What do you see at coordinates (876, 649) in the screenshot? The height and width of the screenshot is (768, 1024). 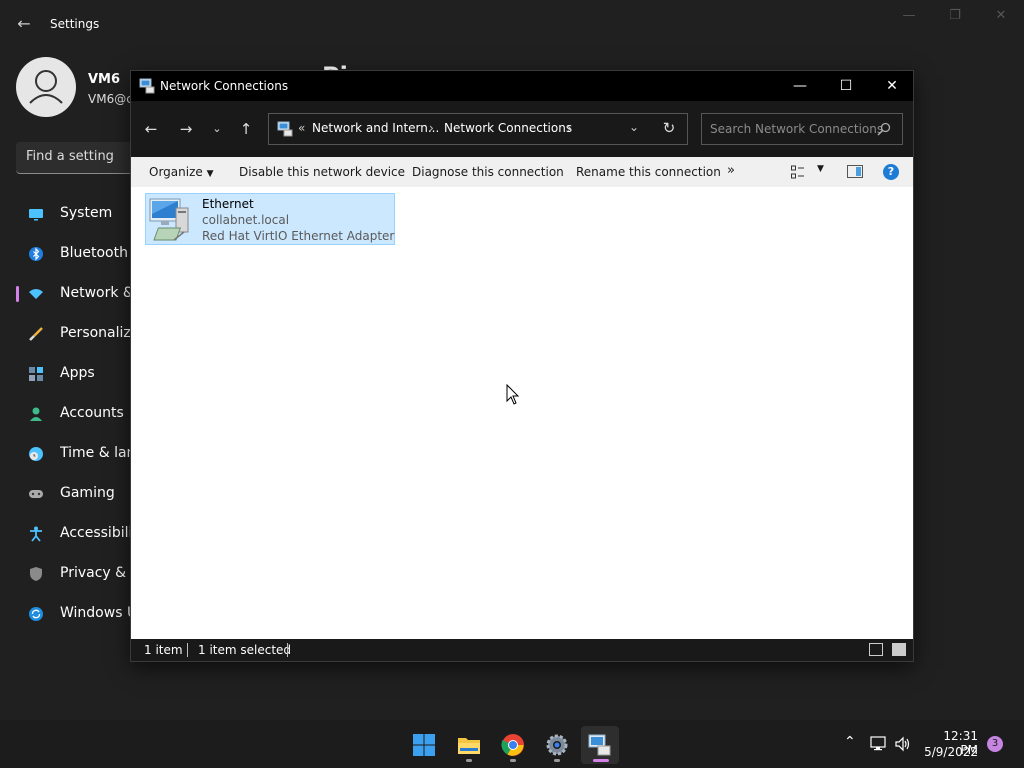 I see `details-view-icon` at bounding box center [876, 649].